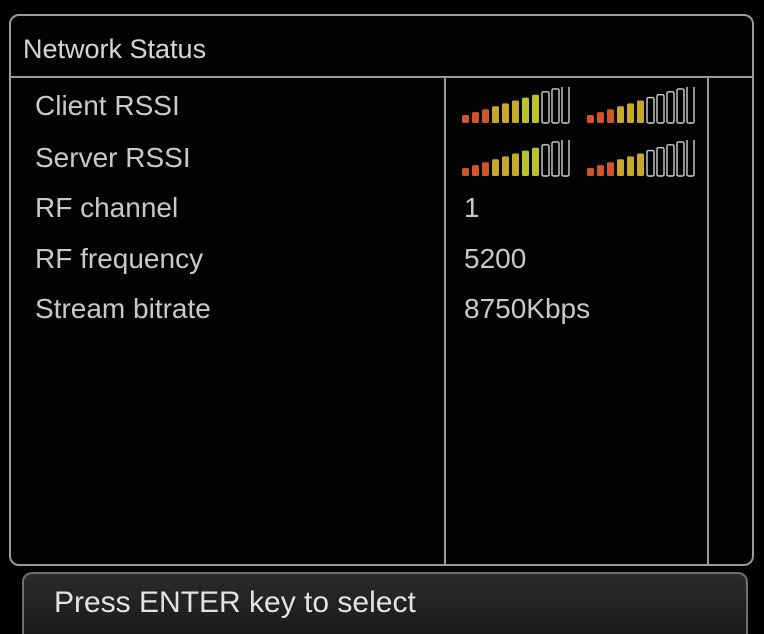 The height and width of the screenshot is (634, 764). Describe the element at coordinates (235, 602) in the screenshot. I see `footer-hint-text: Press ENTER key to select` at that location.